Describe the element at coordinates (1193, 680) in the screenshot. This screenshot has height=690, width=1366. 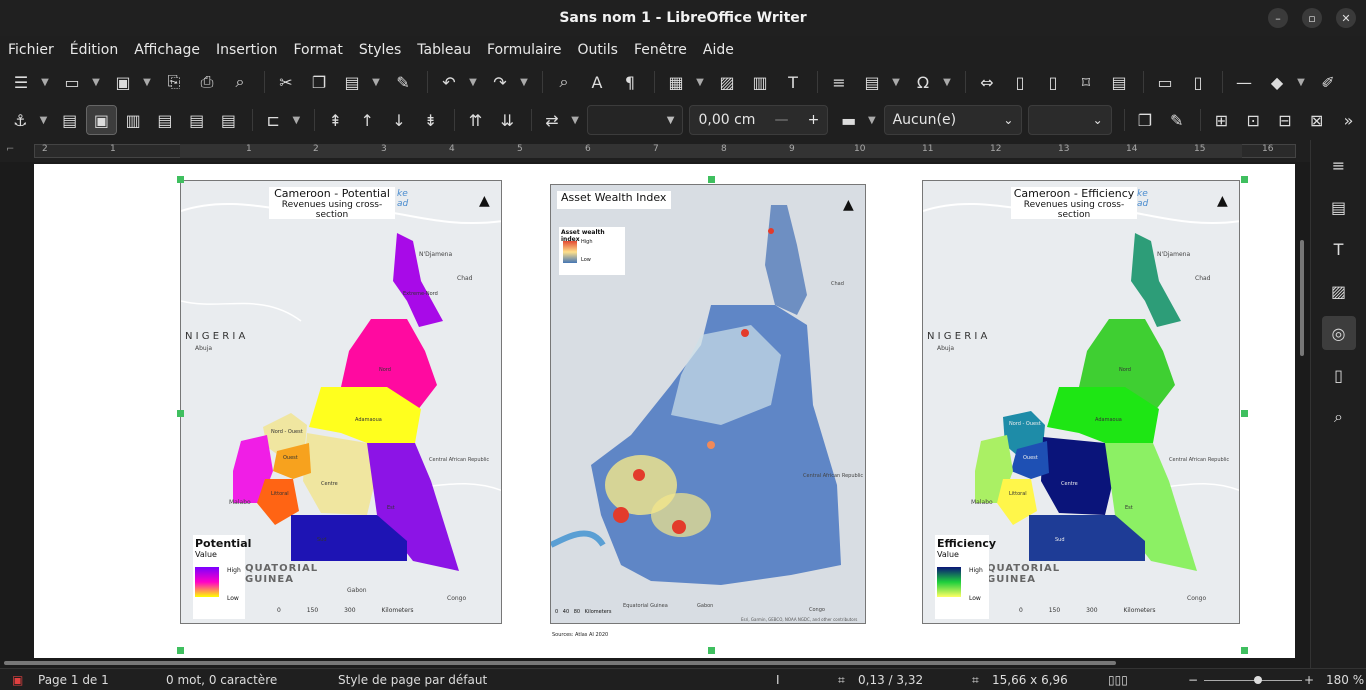
I see `zoom-out-icon: −` at that location.